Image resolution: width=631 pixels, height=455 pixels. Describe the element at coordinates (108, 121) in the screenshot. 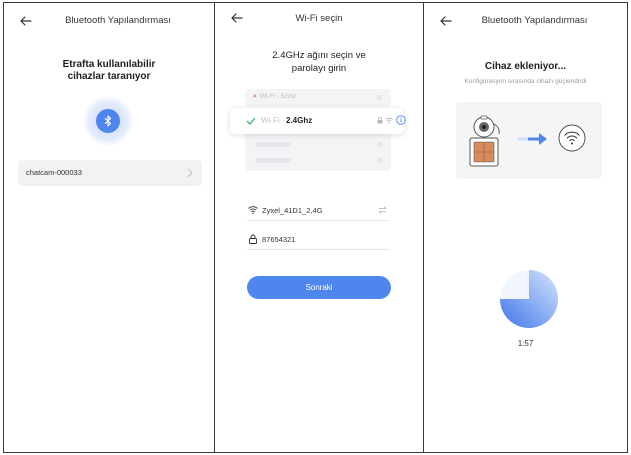

I see `bluetooth-icon` at that location.